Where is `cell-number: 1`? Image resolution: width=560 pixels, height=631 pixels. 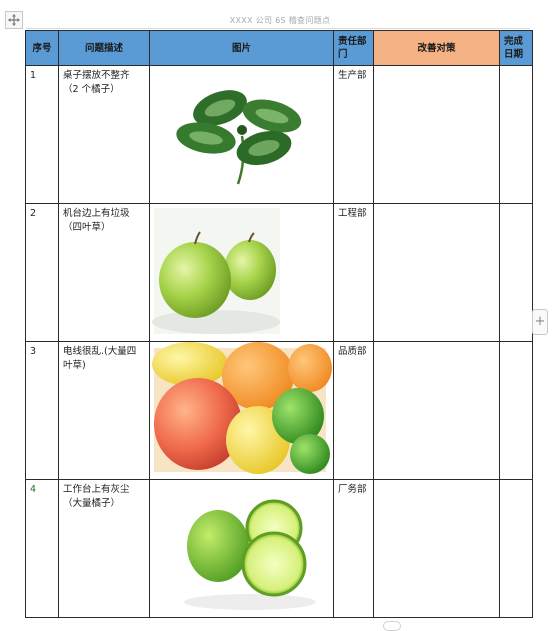 cell-number: 1 is located at coordinates (42, 134).